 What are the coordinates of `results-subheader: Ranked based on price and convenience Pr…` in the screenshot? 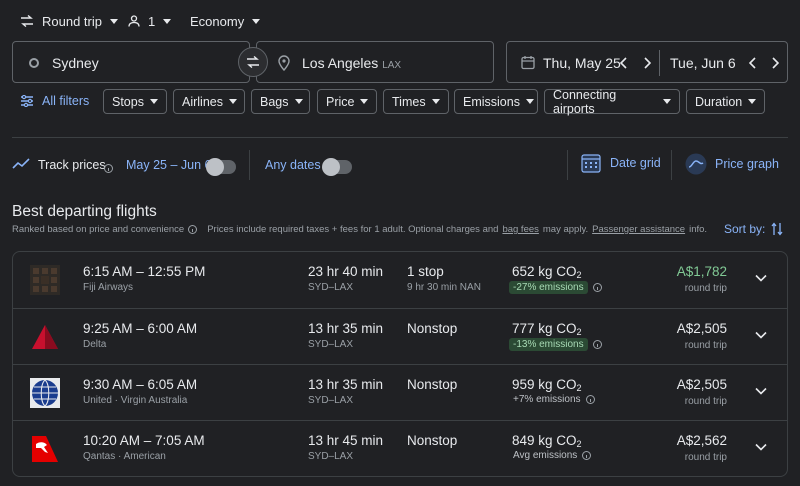 It's located at (359, 229).